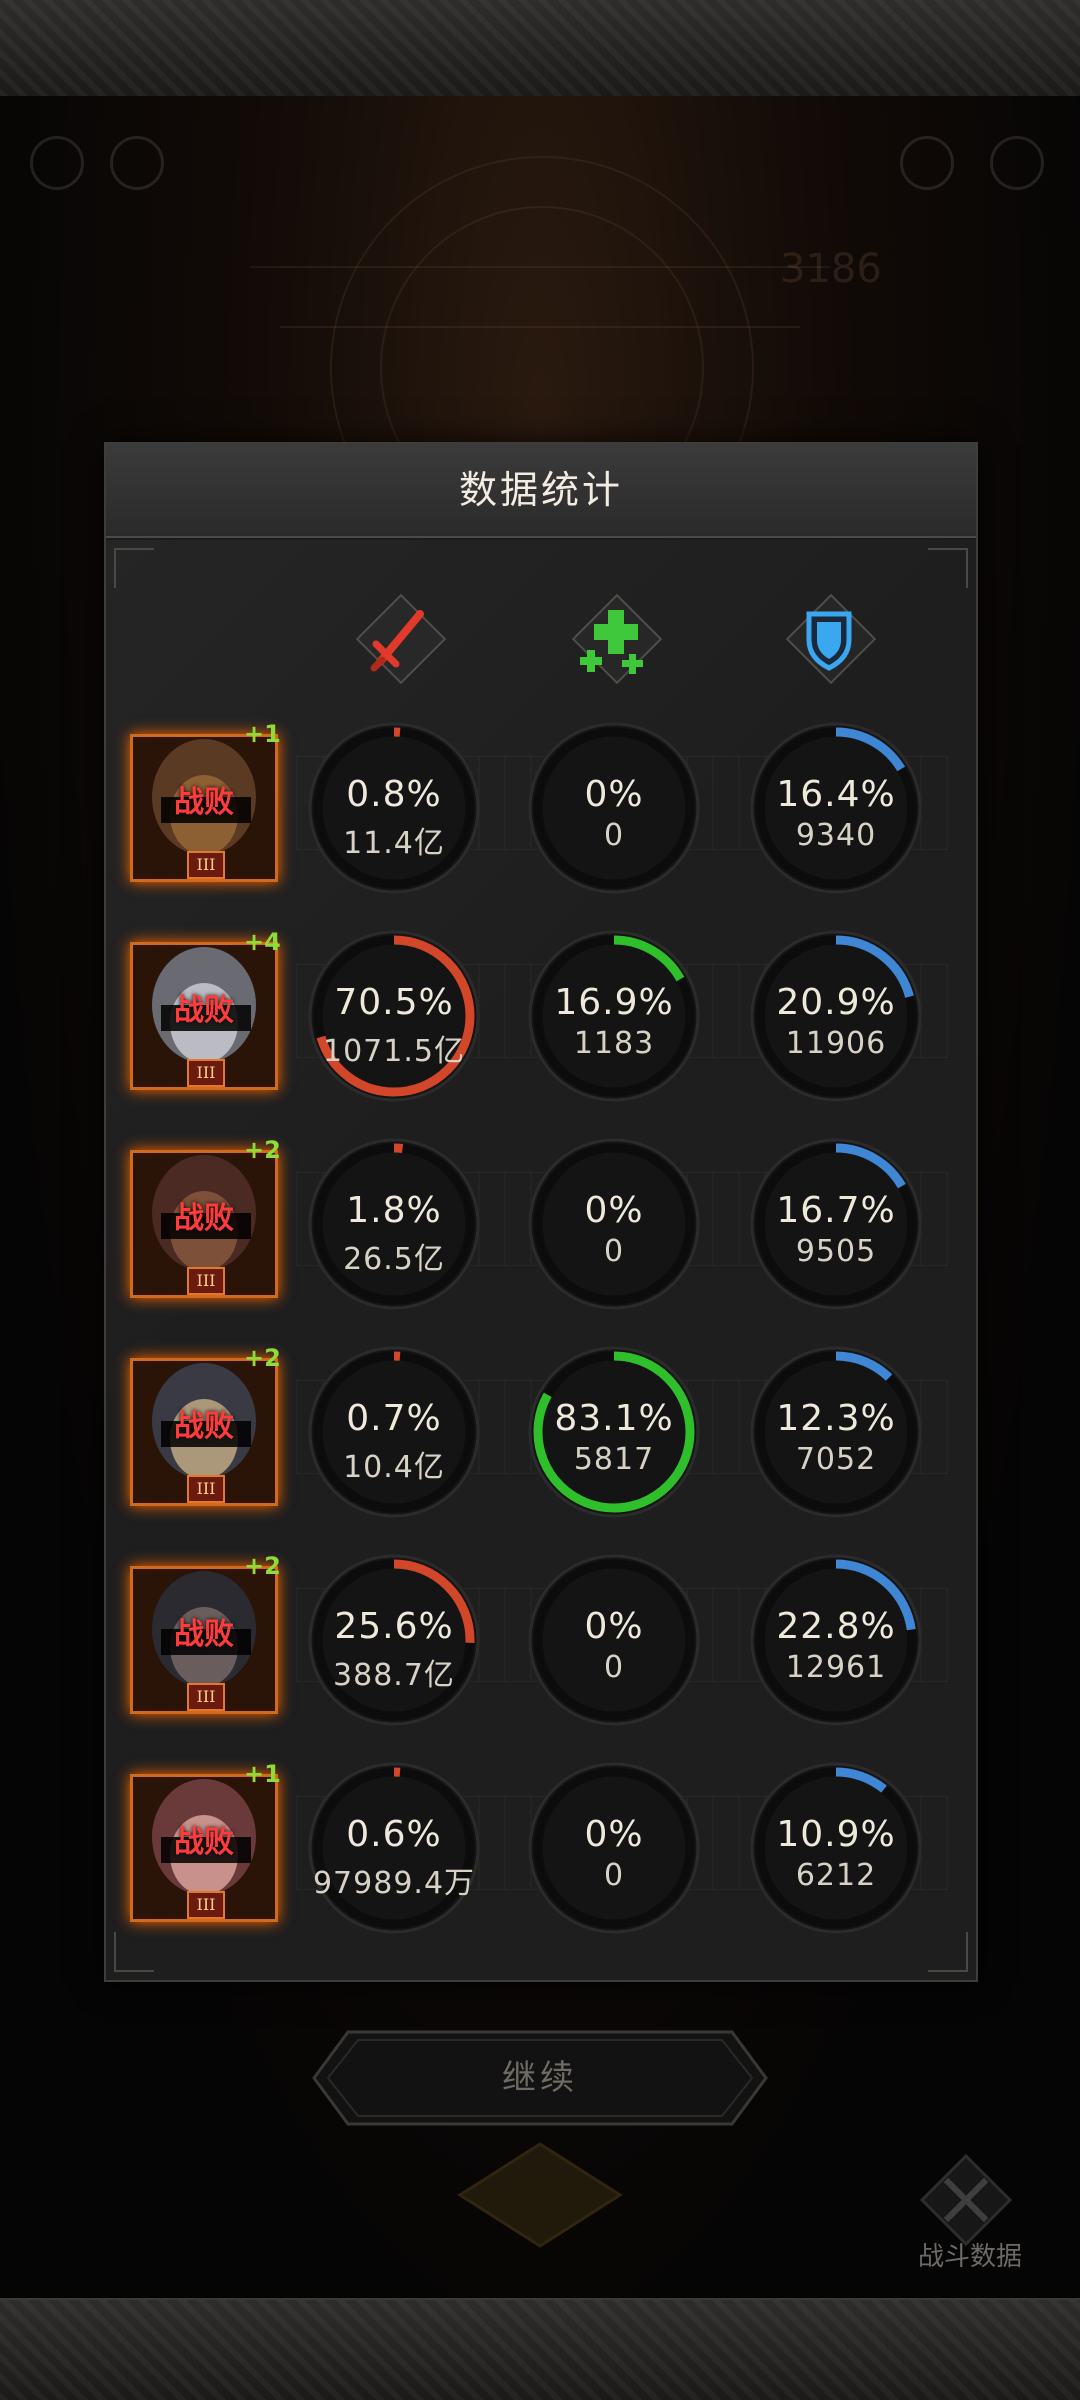  I want to click on damage-ring: 25.6% 388.7亿, so click(394, 1640).